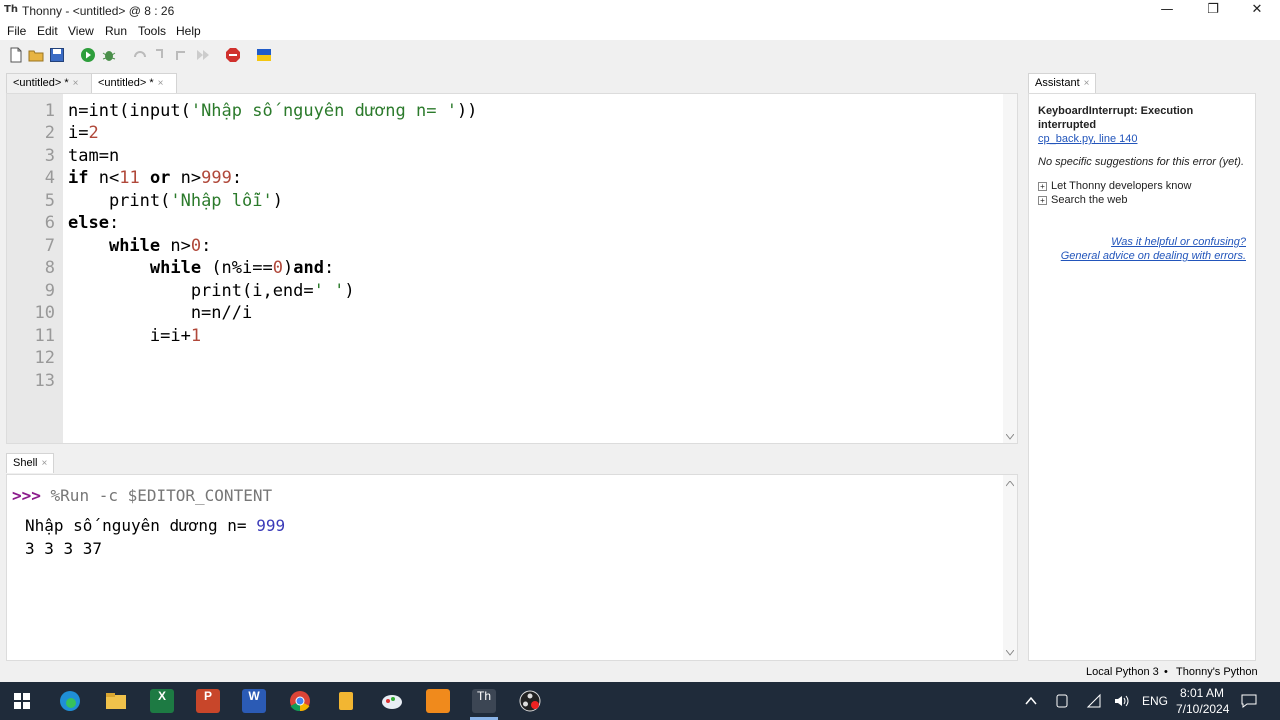 Image resolution: width=1280 pixels, height=720 pixels. I want to click on stop-icon, so click(233, 55).